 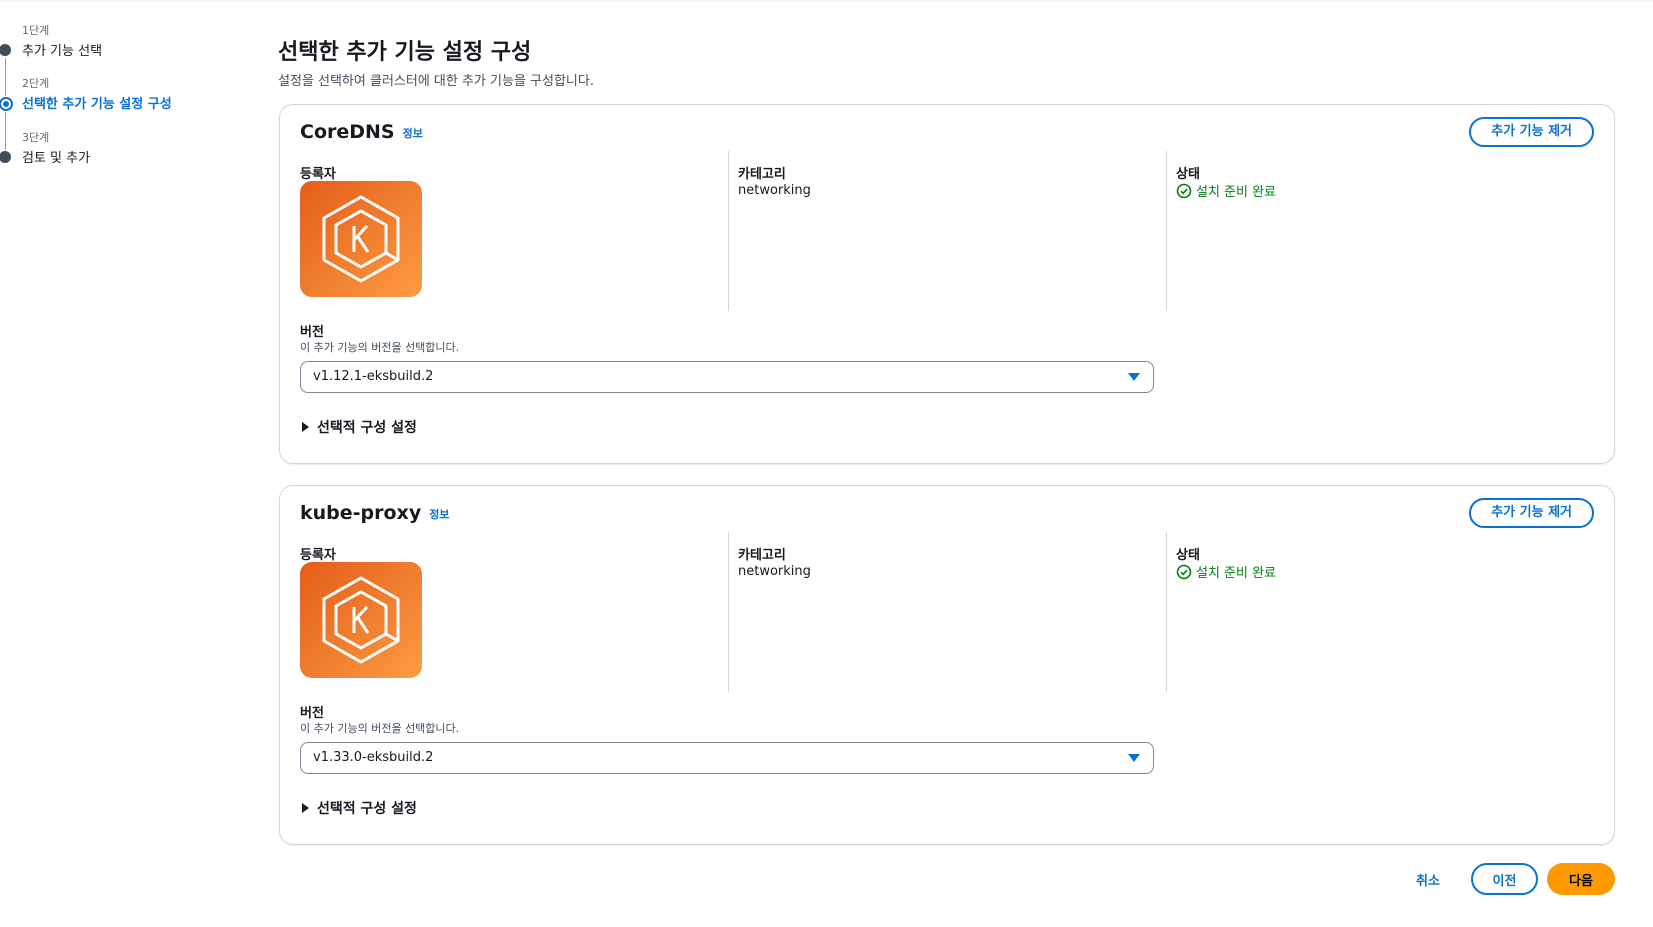 I want to click on step-number: 1단계, so click(x=36, y=30).